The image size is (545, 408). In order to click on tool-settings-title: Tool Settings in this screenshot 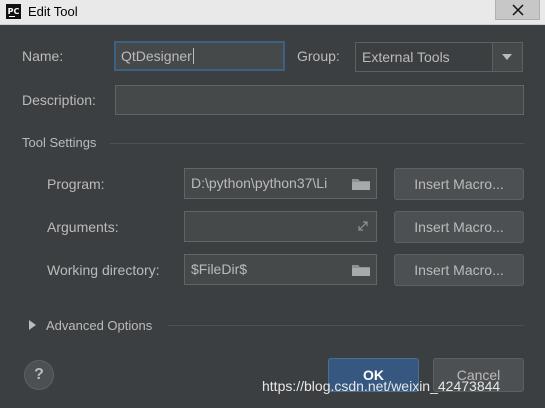, I will do `click(59, 142)`.